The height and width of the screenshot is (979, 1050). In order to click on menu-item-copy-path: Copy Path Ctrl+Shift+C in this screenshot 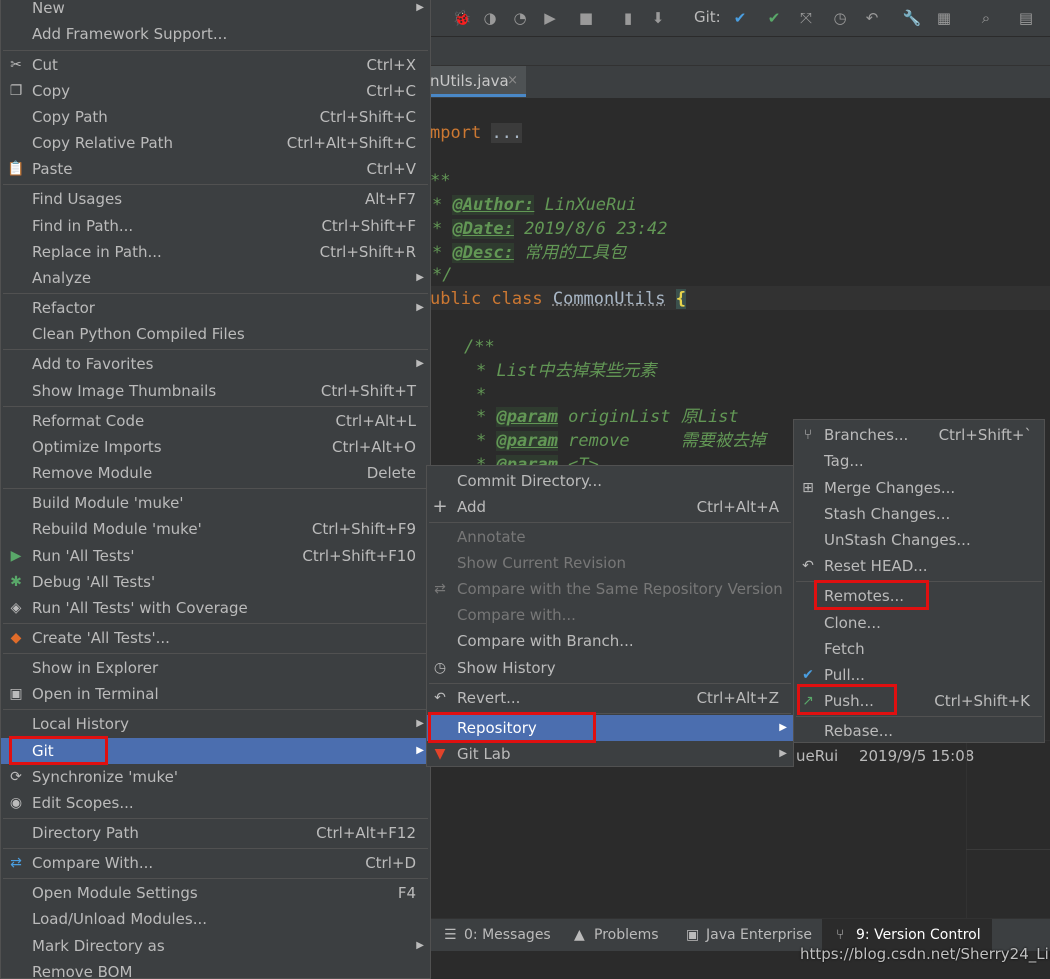, I will do `click(215, 117)`.